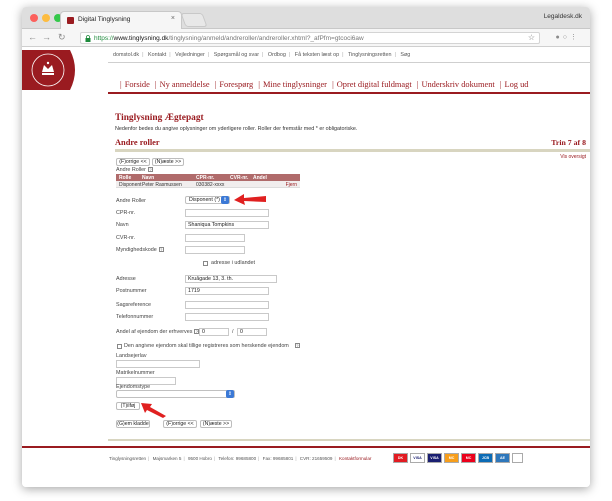 The width and height of the screenshot is (612, 501). What do you see at coordinates (485, 458) in the screenshot?
I see `jcb-icon: JCB` at bounding box center [485, 458].